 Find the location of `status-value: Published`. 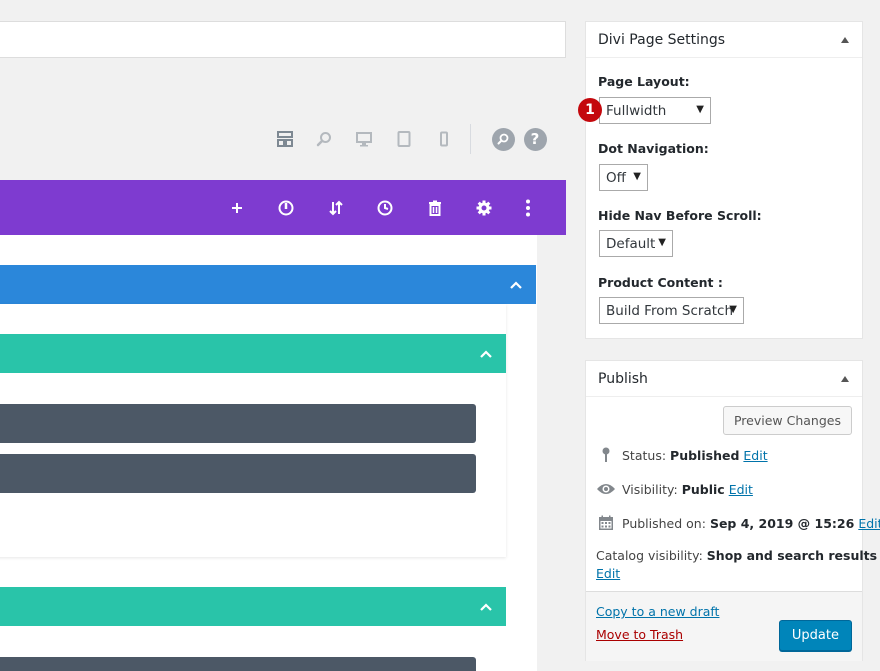

status-value: Published is located at coordinates (705, 455).